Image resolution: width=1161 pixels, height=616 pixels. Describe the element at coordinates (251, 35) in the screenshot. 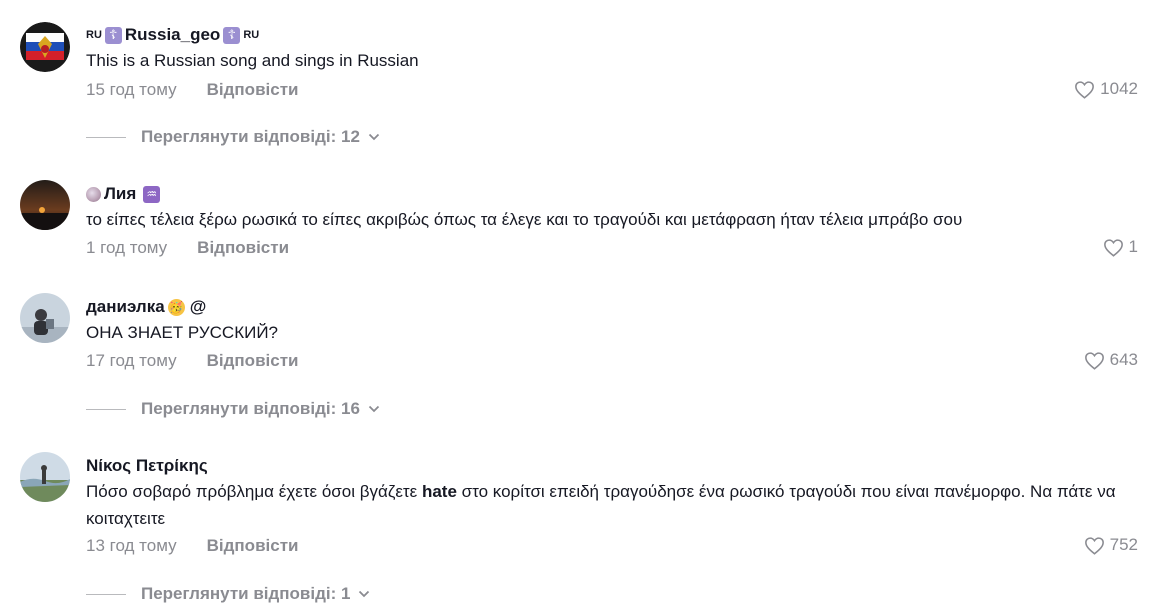

I see `flag-suffix: RU` at that location.